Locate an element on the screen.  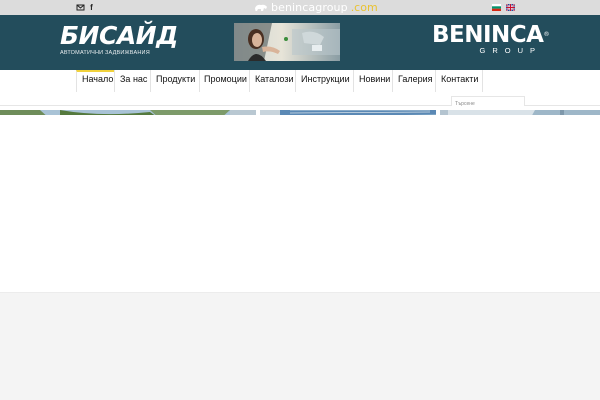
top-bar: f benincagroup .com is located at coordinates (300, 7).